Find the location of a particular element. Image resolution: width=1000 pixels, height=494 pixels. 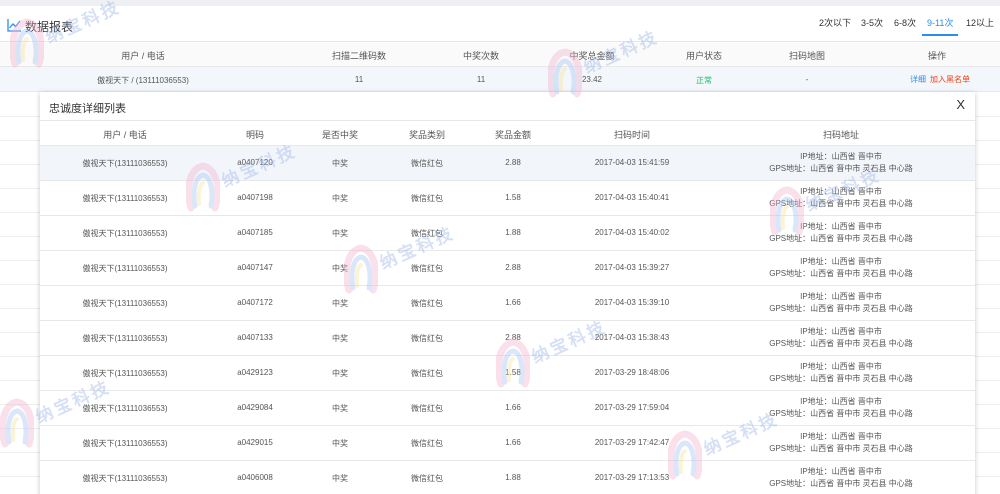

main-table-header: 用户 / 电话 扫描二维码数 中奖次数 中奖总金额 用户状态 扫码地图 操作 is located at coordinates (500, 55).